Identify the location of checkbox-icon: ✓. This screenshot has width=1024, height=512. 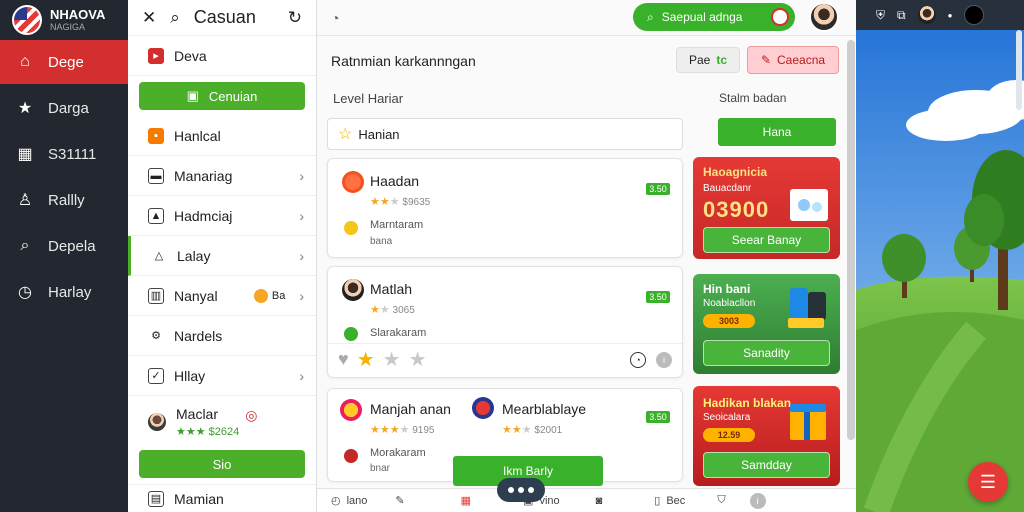
(156, 375).